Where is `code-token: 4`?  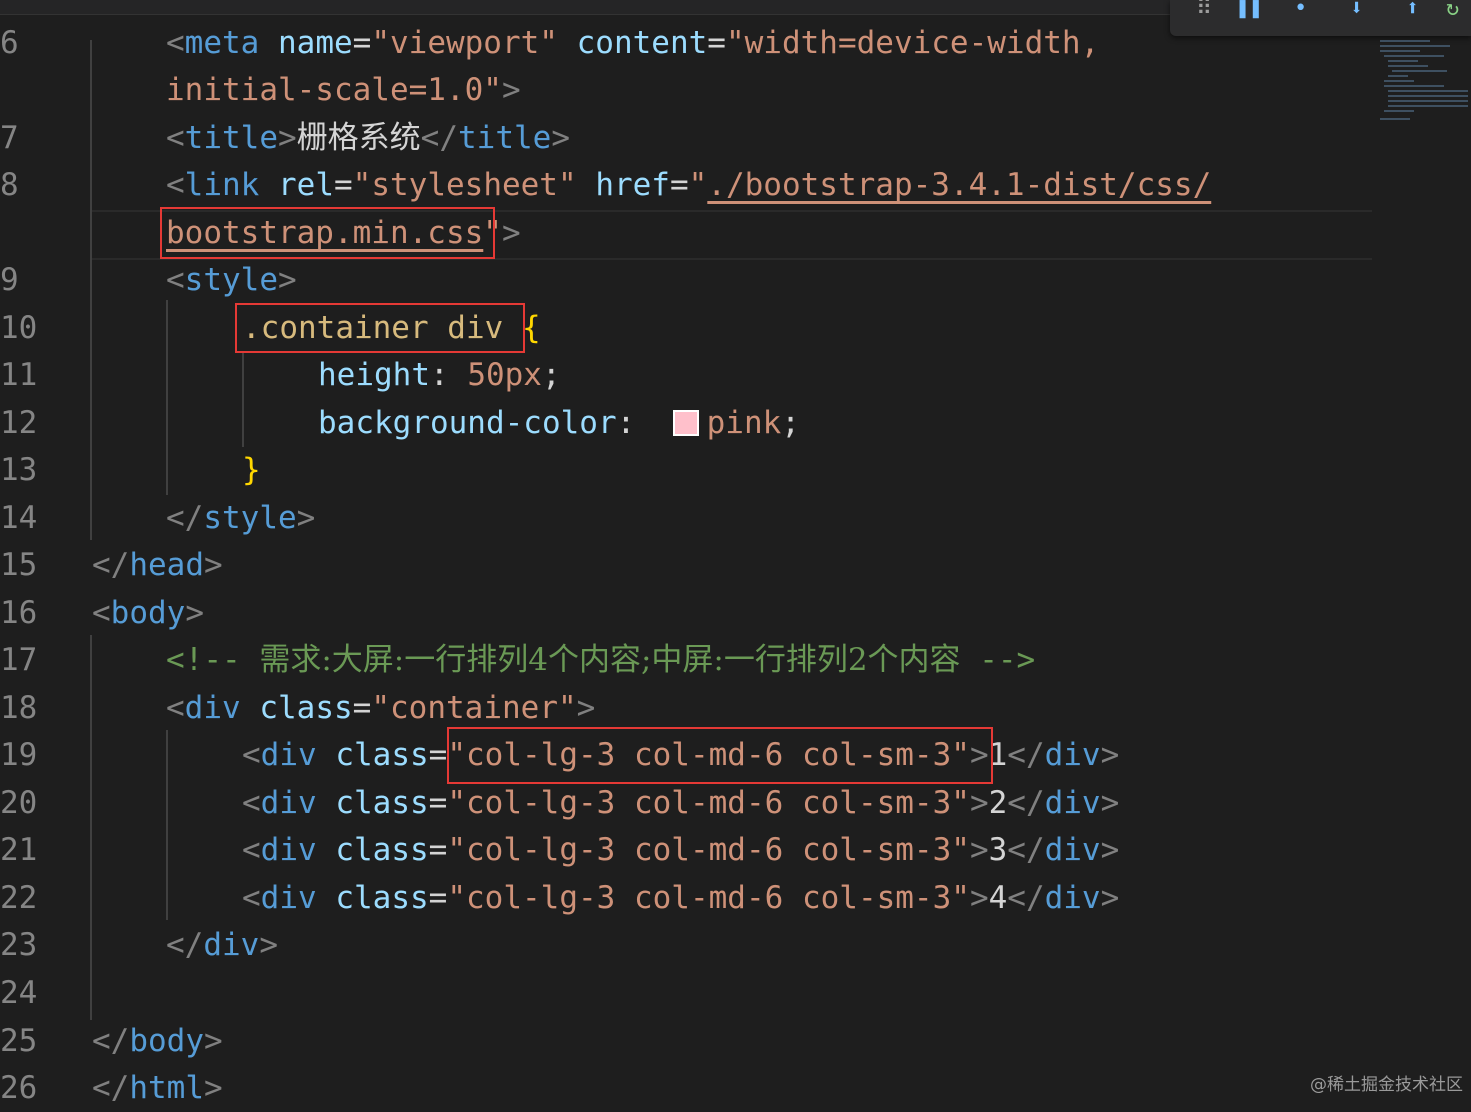 code-token: 4 is located at coordinates (998, 898).